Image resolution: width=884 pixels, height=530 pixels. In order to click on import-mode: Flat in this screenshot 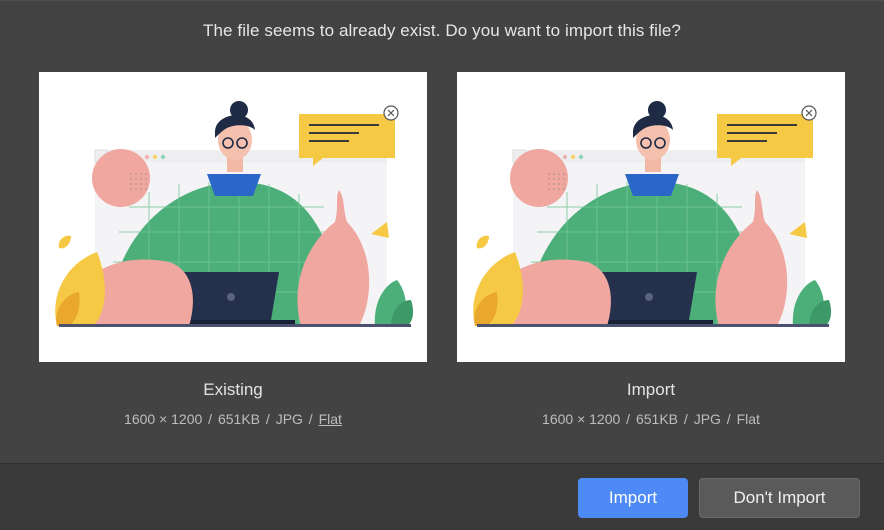, I will do `click(748, 419)`.